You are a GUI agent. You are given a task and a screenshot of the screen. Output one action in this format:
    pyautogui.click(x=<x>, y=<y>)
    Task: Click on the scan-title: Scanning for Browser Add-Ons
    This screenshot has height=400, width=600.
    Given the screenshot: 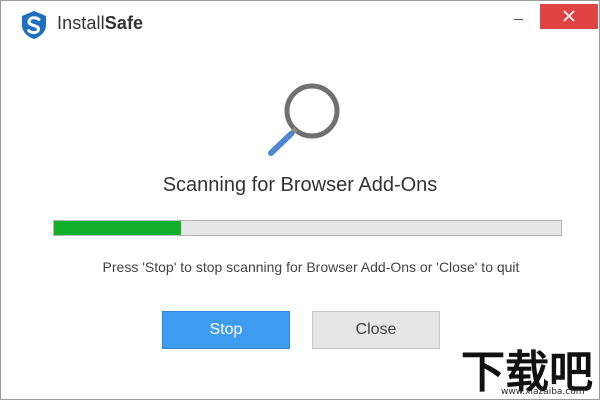 What is the action you would take?
    pyautogui.click(x=300, y=185)
    